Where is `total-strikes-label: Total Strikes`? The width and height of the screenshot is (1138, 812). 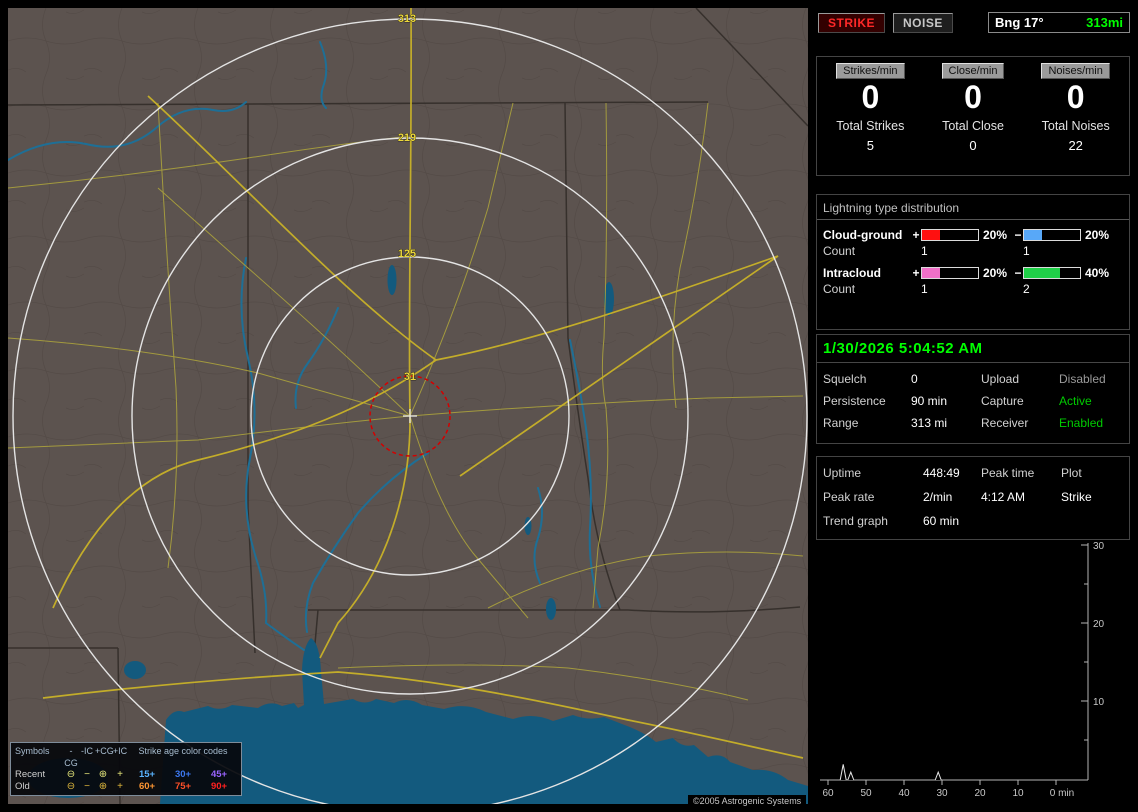
total-strikes-label: Total Strikes is located at coordinates (870, 125).